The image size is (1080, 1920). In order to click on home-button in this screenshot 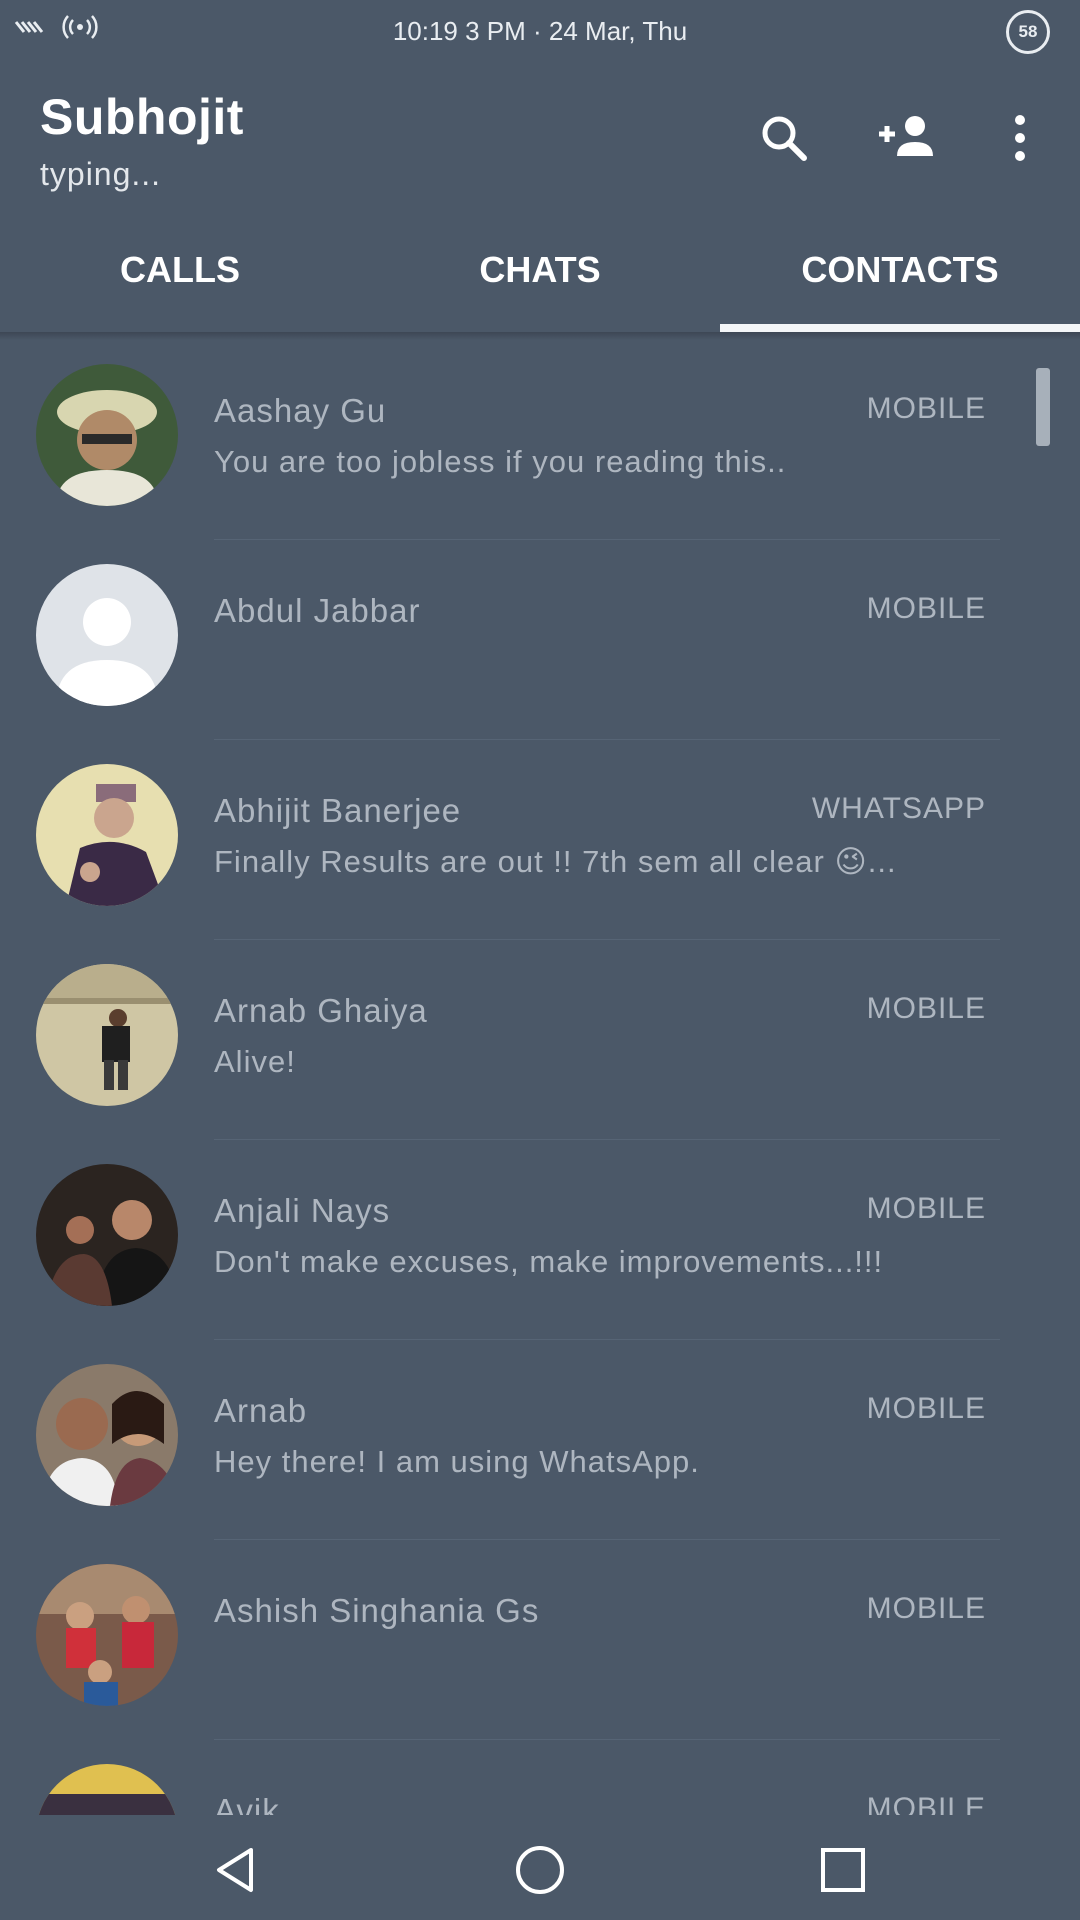, I will do `click(540, 1870)`.